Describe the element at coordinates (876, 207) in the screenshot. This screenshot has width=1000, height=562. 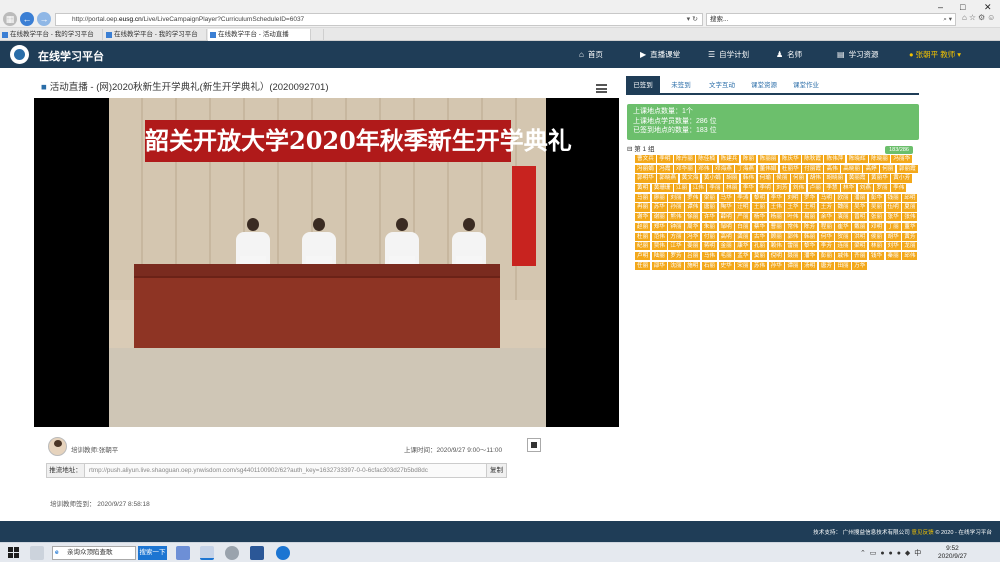
I see `attendee-name: 吴丽` at that location.